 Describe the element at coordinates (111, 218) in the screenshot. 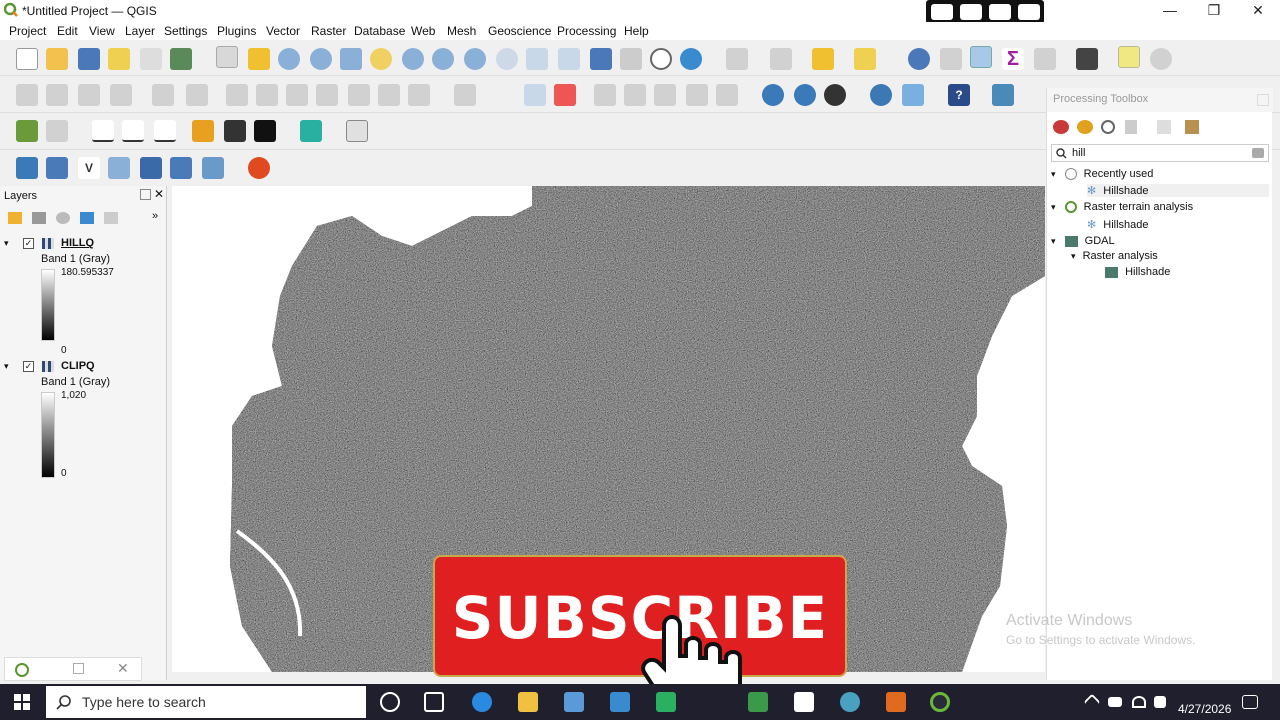

I see `filter-expression-icon` at that location.